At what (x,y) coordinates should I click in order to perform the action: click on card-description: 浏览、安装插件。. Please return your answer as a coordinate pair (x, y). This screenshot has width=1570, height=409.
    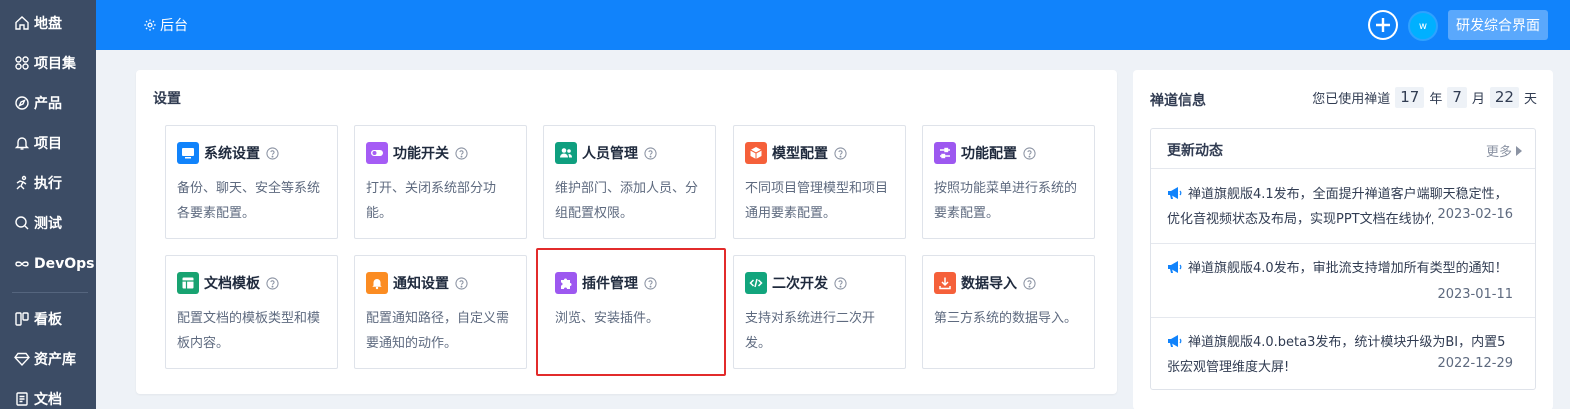
    Looking at the image, I should click on (607, 318).